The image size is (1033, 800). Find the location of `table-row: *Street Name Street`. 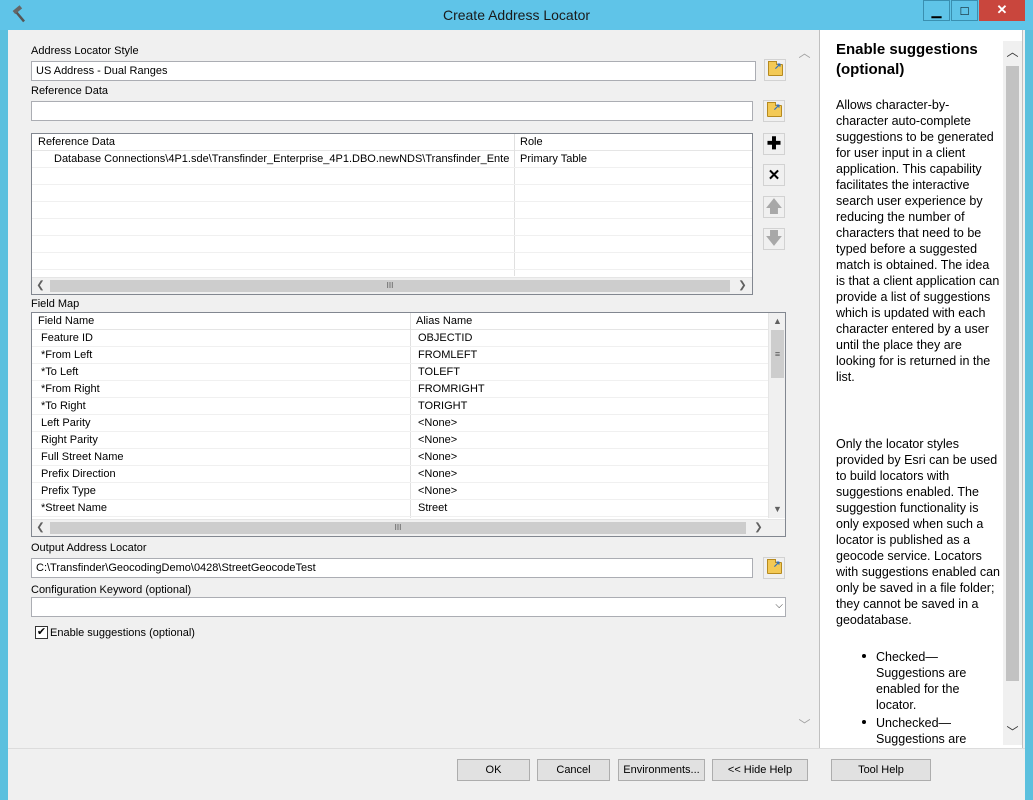

table-row: *Street Name Street is located at coordinates (400, 508).